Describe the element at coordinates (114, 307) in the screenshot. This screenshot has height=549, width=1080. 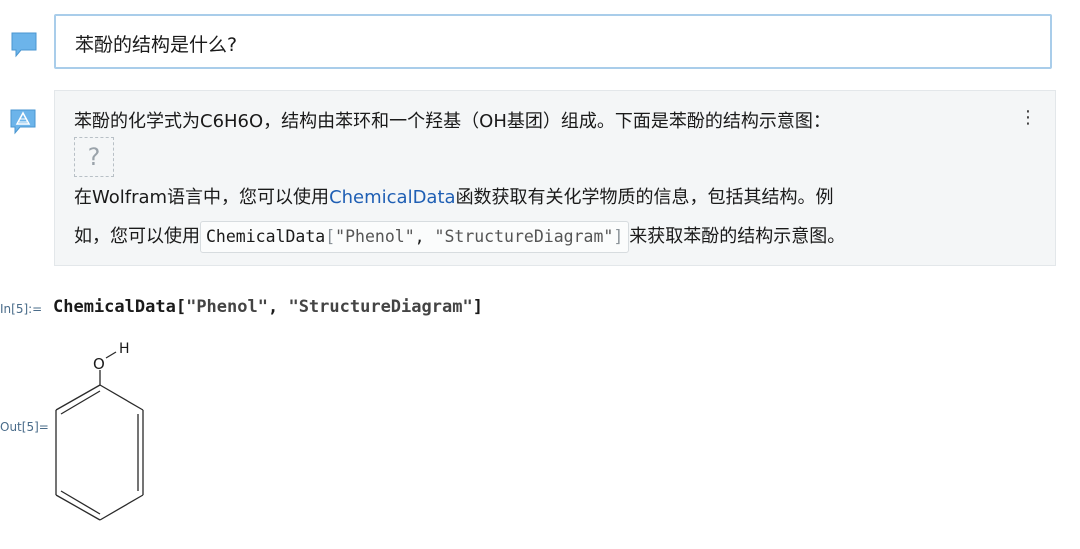
I see `input-fn: ChemicalData` at that location.